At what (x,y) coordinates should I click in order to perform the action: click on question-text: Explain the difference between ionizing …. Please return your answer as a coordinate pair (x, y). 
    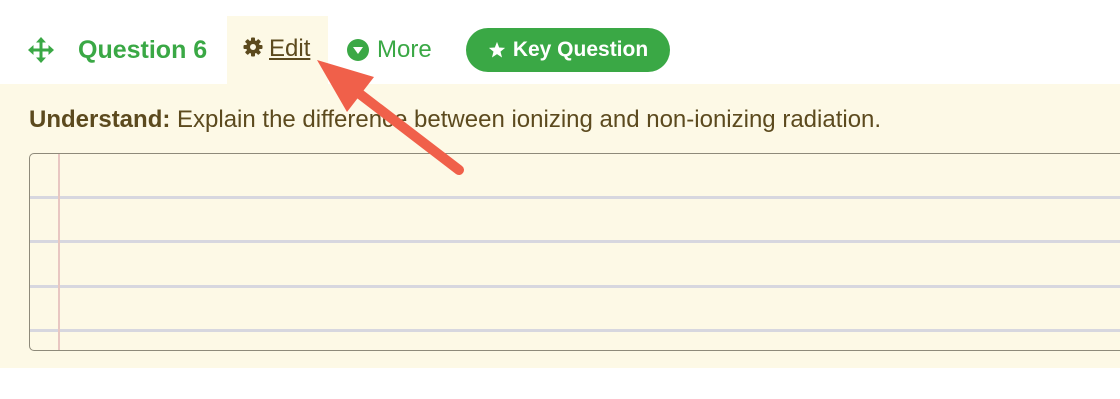
    Looking at the image, I should click on (526, 119).